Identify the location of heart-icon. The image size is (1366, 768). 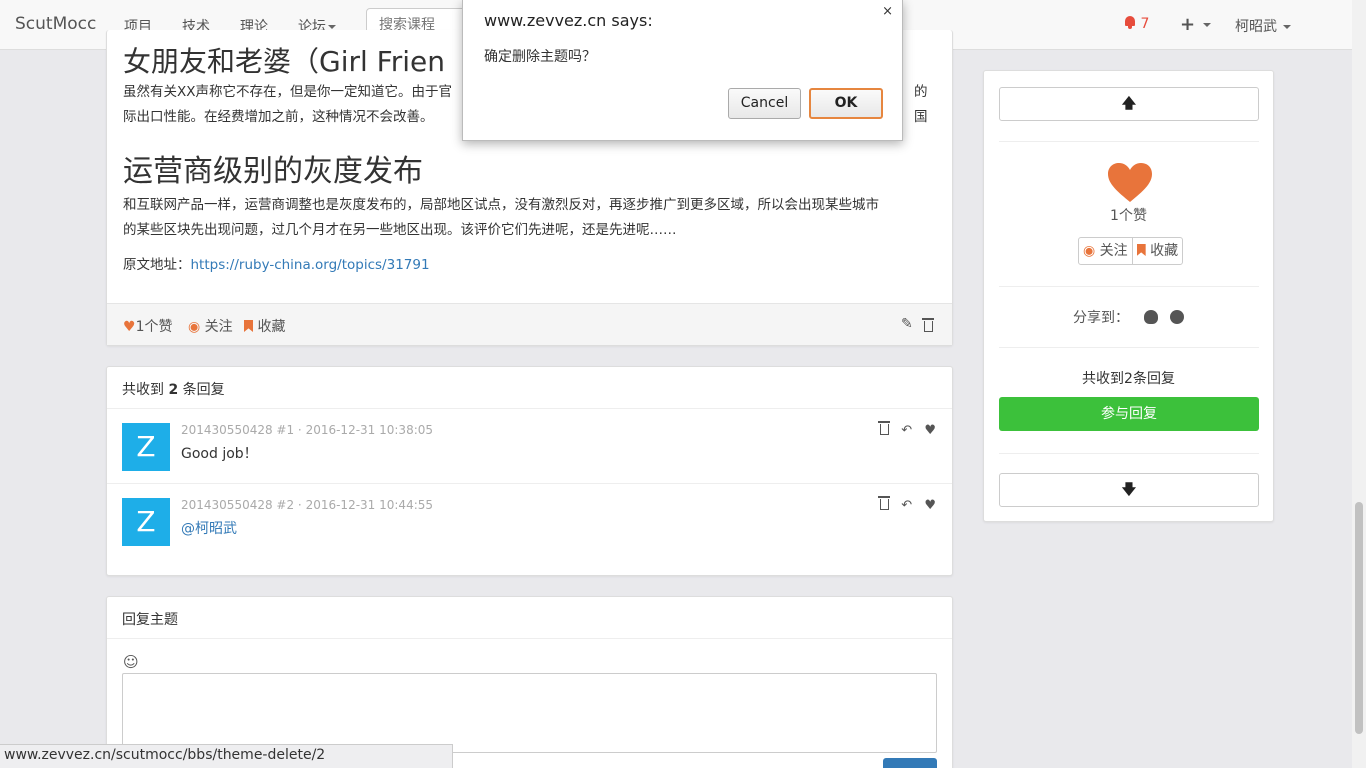
(1130, 183).